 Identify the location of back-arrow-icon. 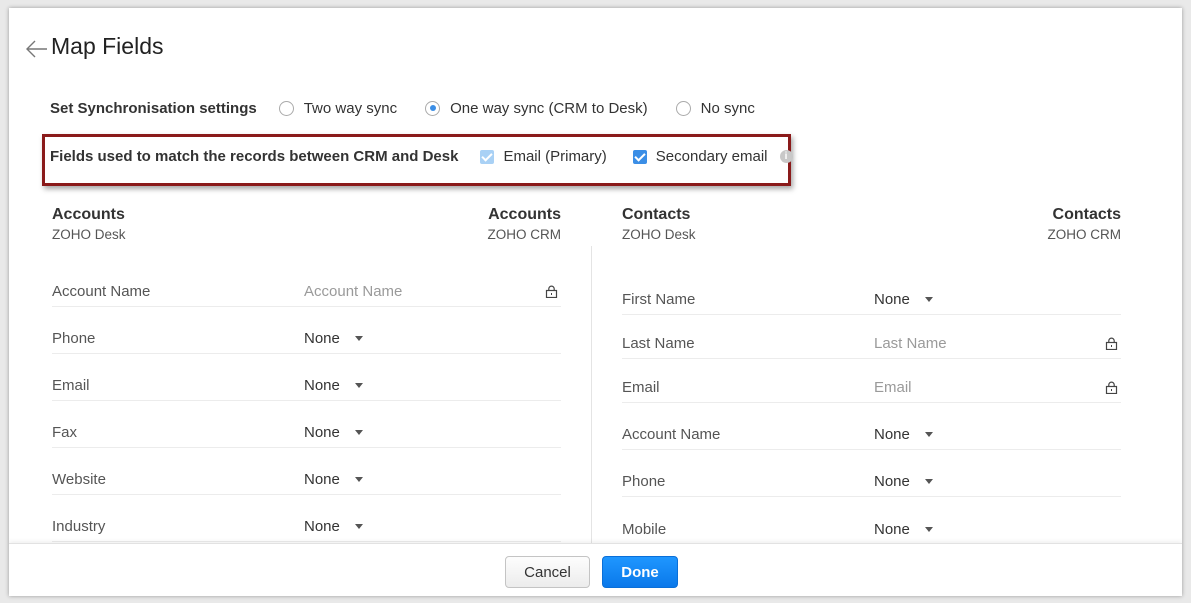
(37, 49).